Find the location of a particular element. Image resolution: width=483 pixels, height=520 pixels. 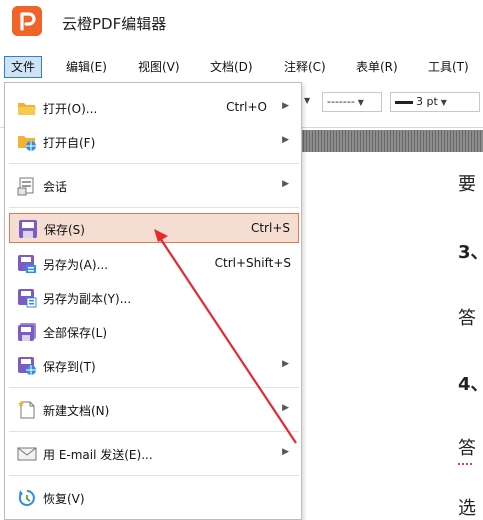

app-title: 云橙PDF编辑器 is located at coordinates (114, 24).